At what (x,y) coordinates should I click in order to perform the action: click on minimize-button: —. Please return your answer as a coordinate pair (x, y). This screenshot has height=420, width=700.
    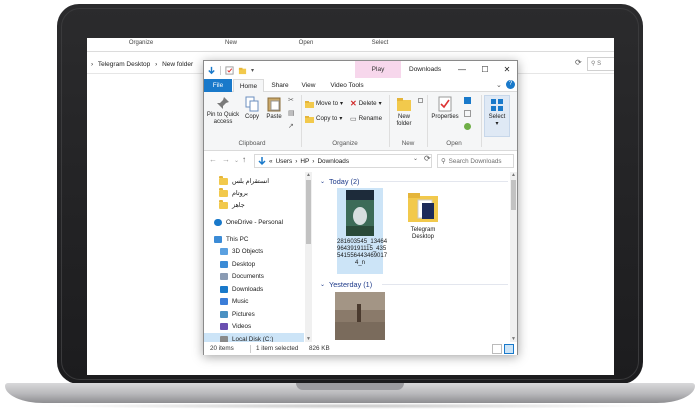
    Looking at the image, I should click on (462, 69).